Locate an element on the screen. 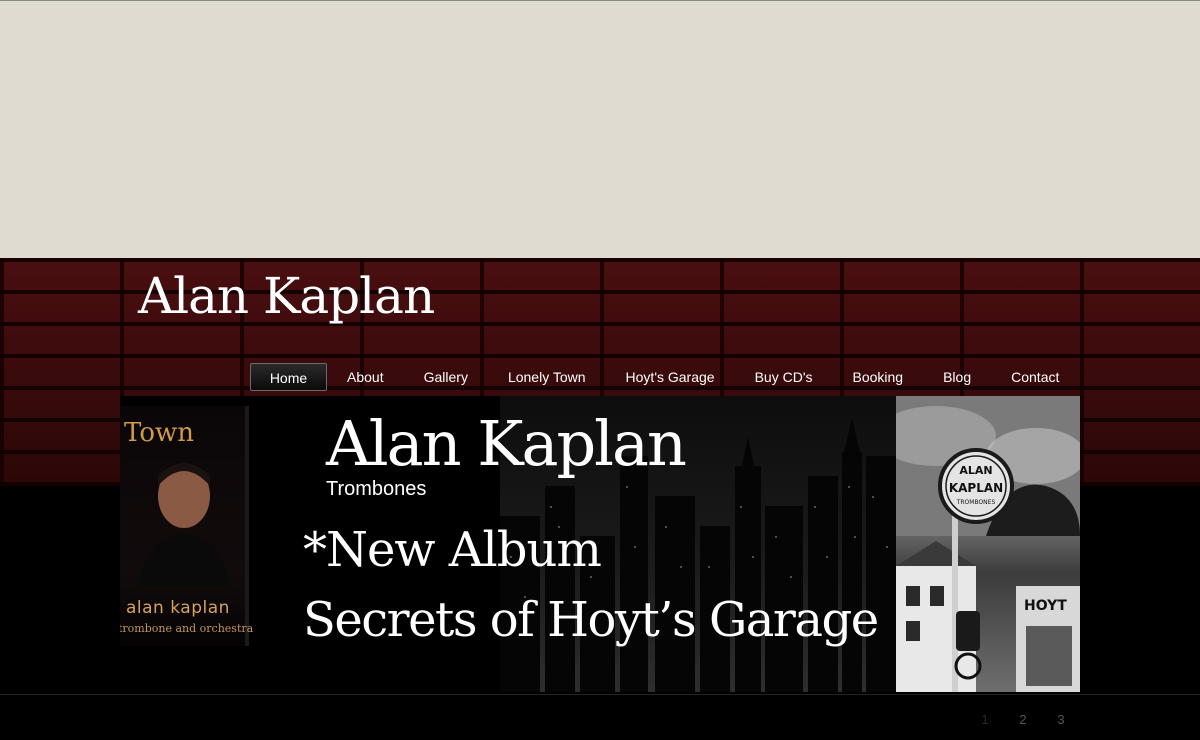  nav-item-home: Home is located at coordinates (288, 377).